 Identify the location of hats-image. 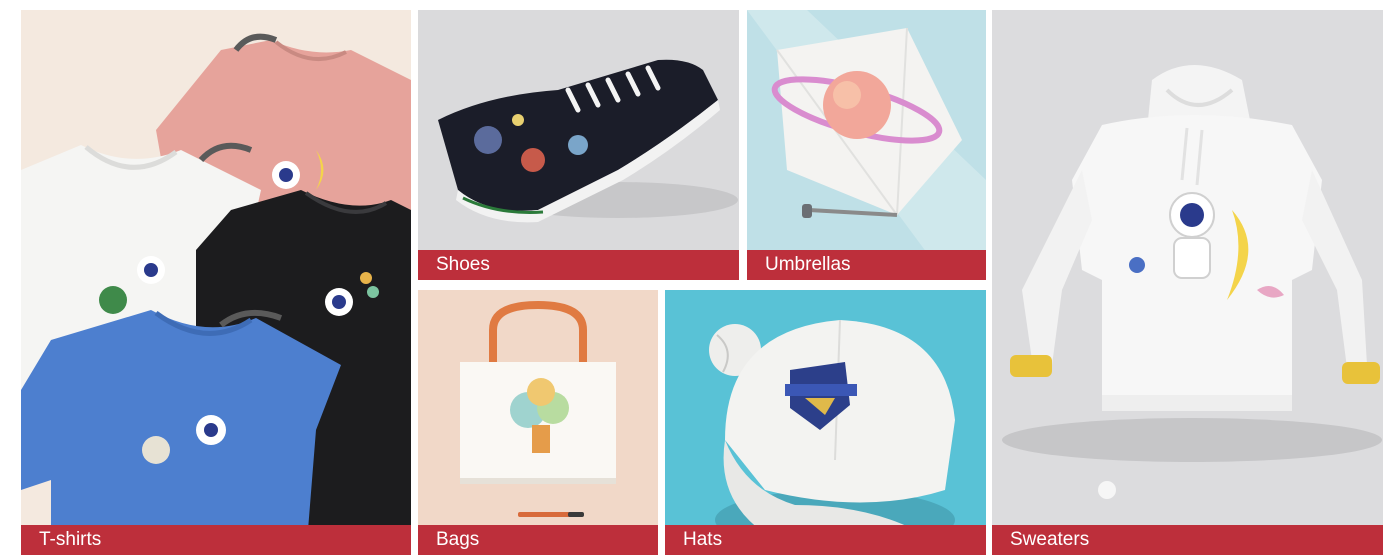
(825, 422).